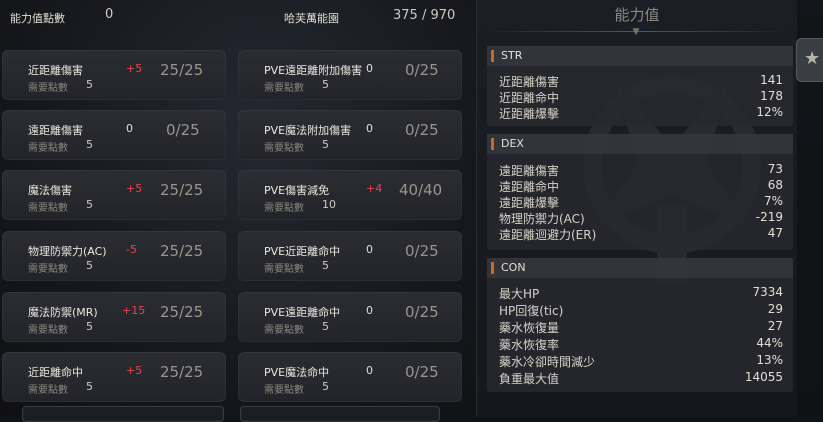 The image size is (823, 422). Describe the element at coordinates (350, 75) in the screenshot. I see `stat-card: PVE遠距離附加傷害 0 0/25 需要點數 5` at that location.